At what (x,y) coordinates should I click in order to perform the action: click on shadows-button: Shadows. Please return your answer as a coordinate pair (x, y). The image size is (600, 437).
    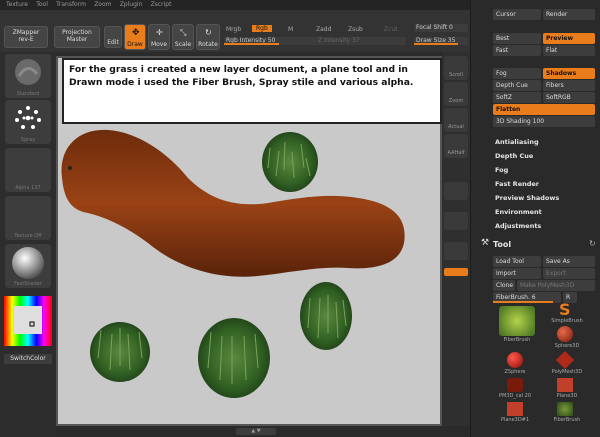
    Looking at the image, I should click on (569, 73).